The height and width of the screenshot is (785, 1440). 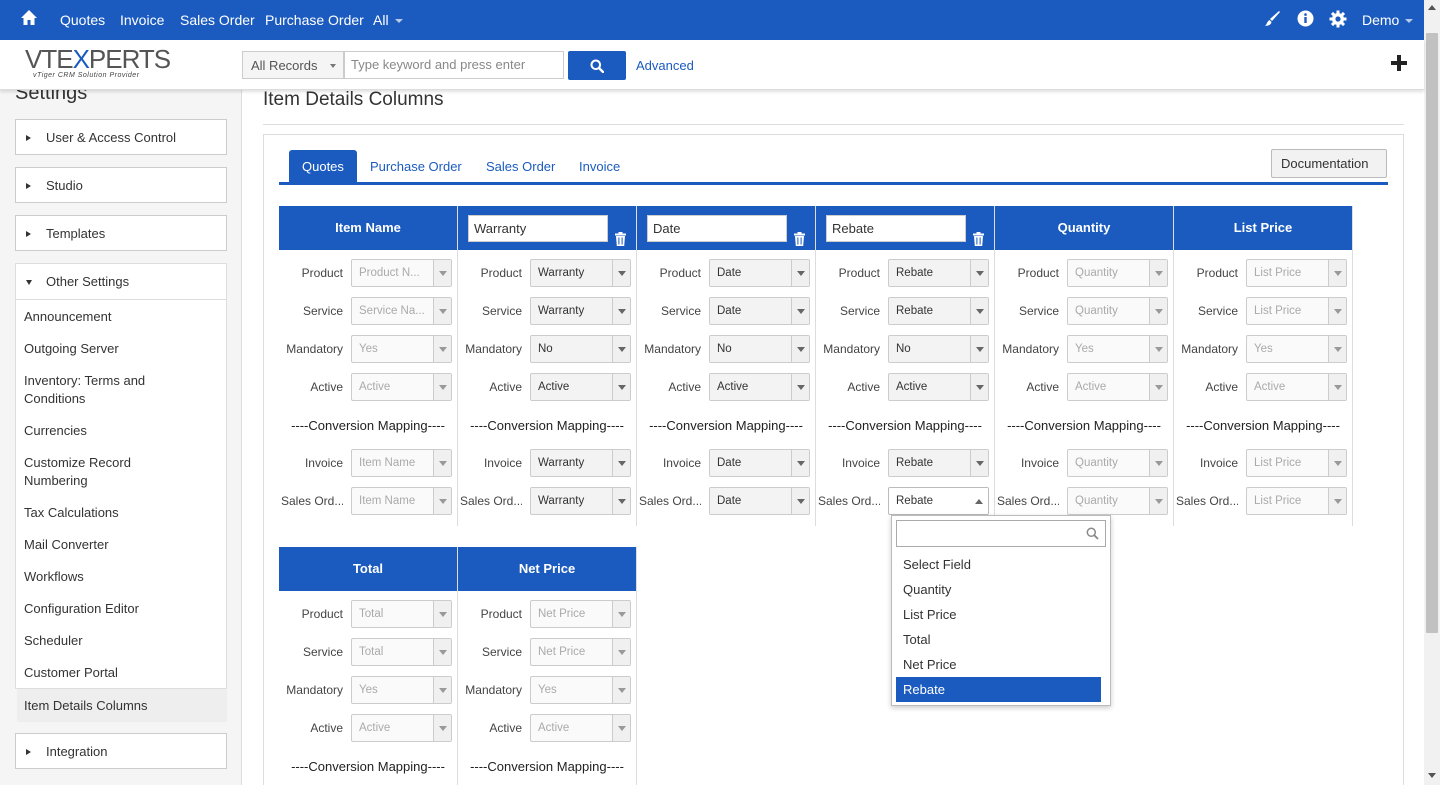 I want to click on select-value: Total, so click(x=371, y=614).